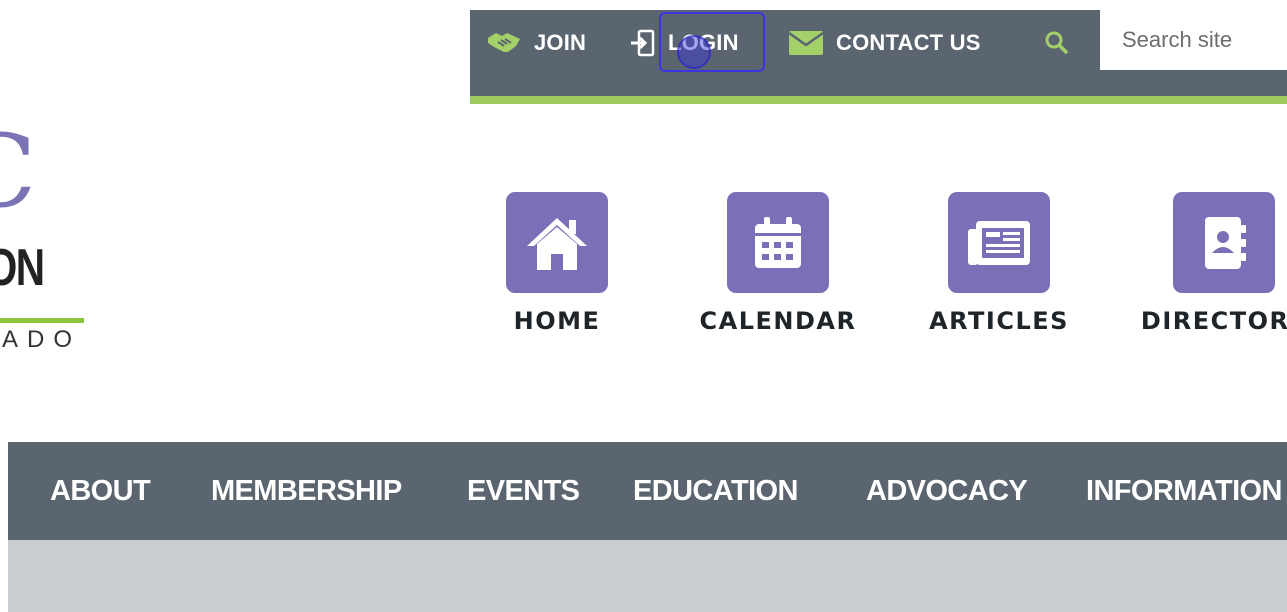 The image size is (1287, 612). I want to click on icon-nav-label: ARTICLES, so click(999, 321).